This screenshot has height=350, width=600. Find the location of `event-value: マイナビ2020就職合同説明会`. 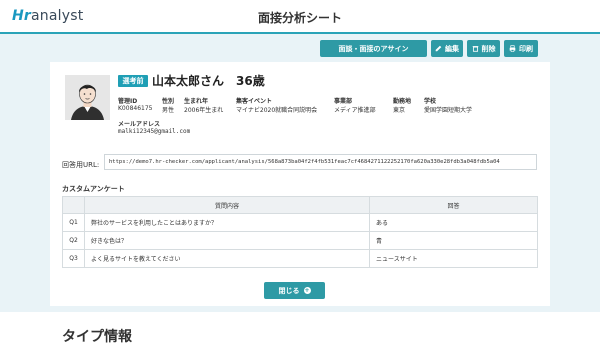

event-value: マイナビ2020就職合同説明会 is located at coordinates (277, 110).